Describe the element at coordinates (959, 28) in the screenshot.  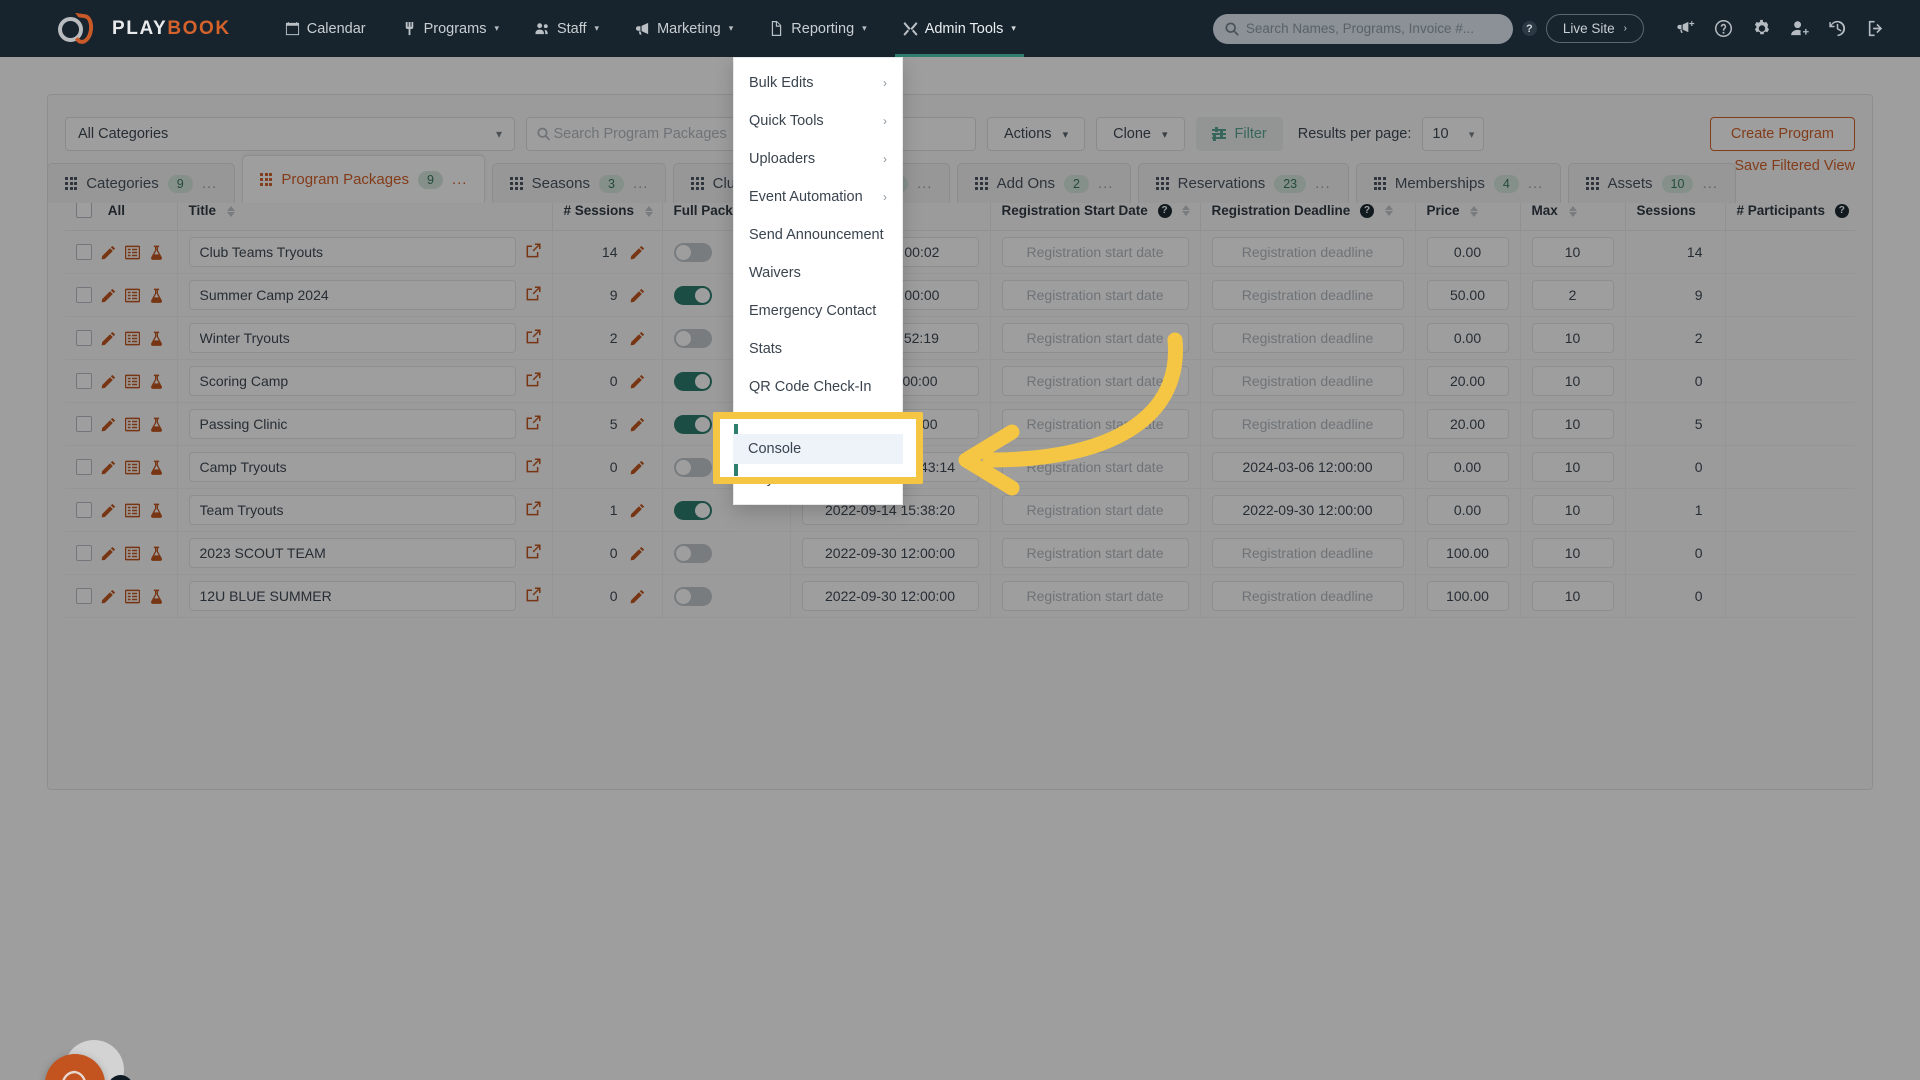
I see `nav-item-admin-tools: Admin Tools ▾` at that location.